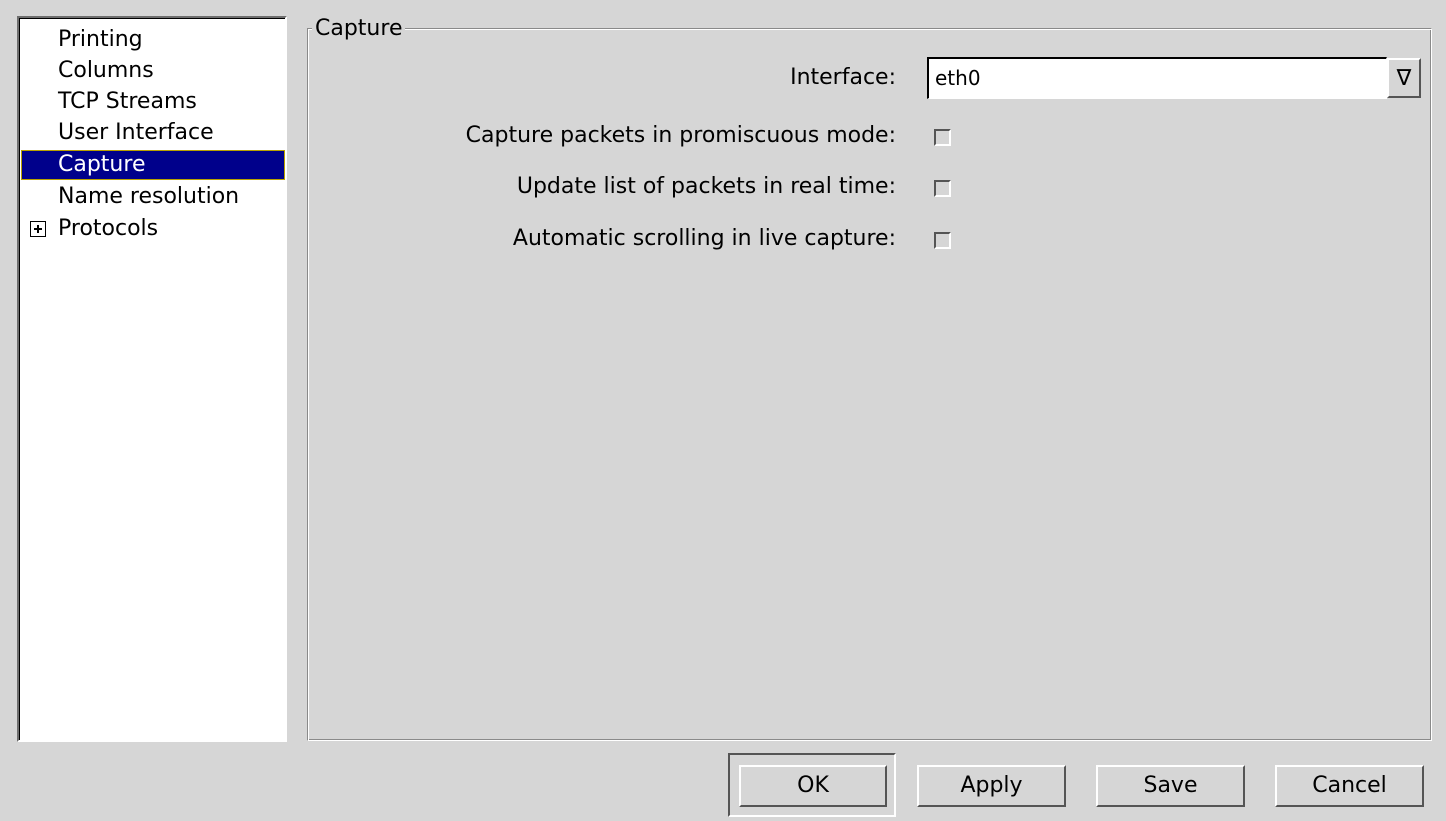 This screenshot has height=821, width=1446. What do you see at coordinates (704, 238) in the screenshot?
I see `autoscroll-label: Automatic scrolling in live capture:` at bounding box center [704, 238].